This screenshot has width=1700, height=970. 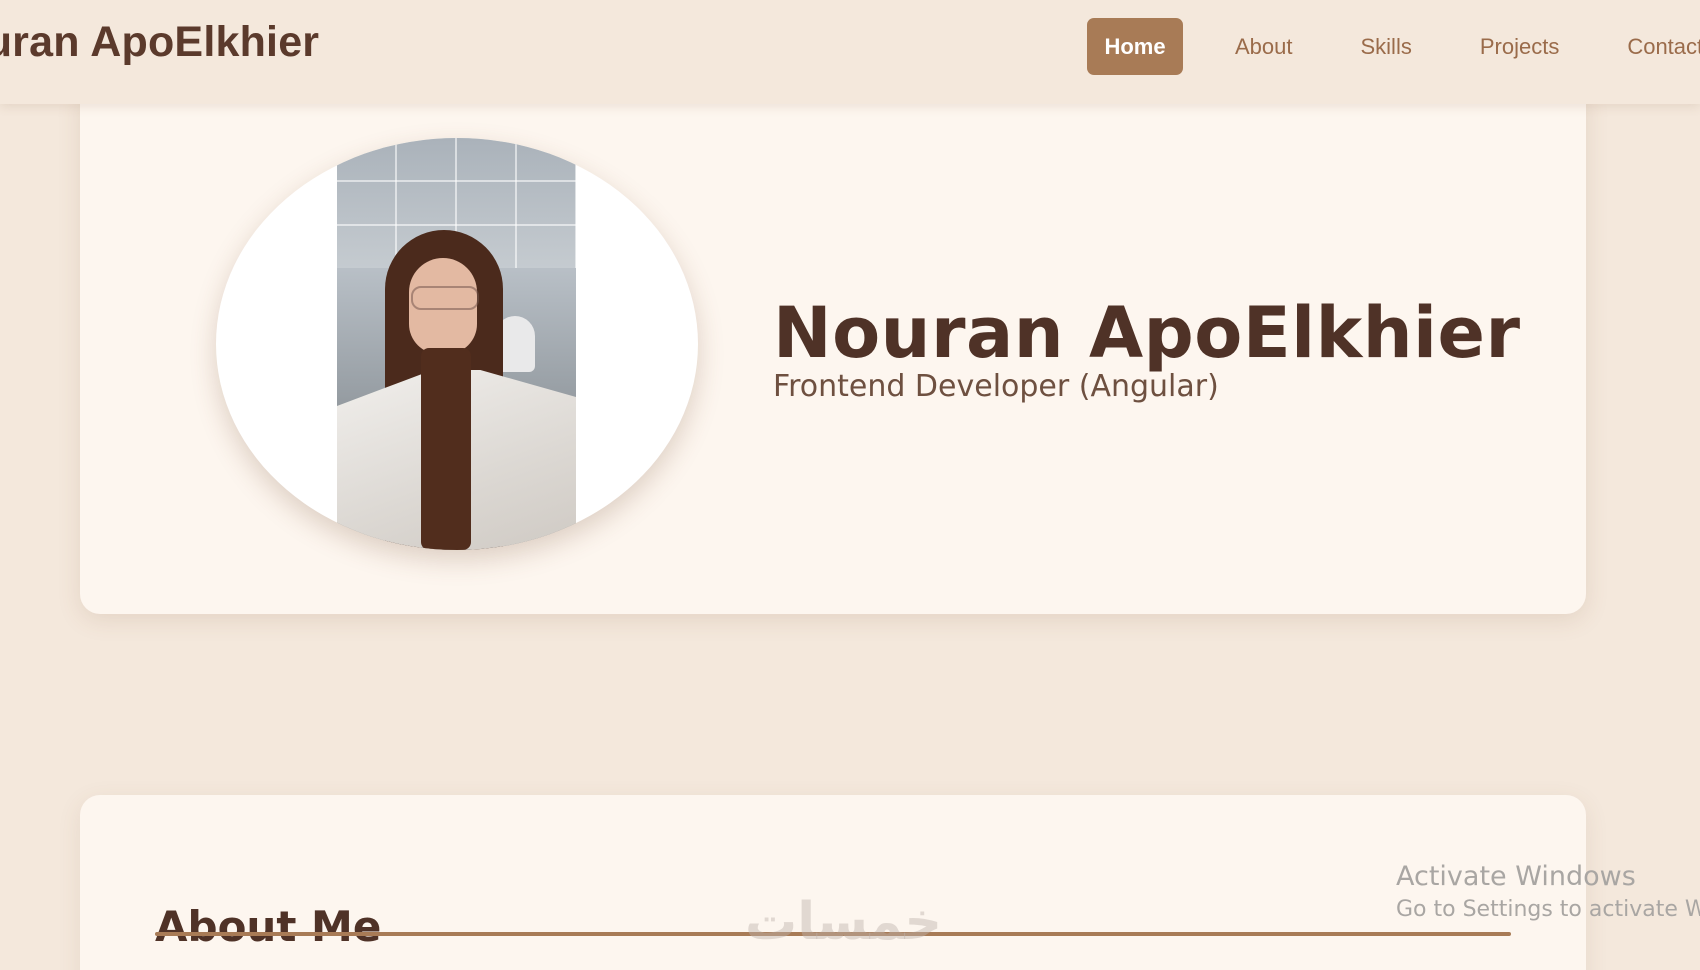 I want to click on profile-photo, so click(x=456, y=344).